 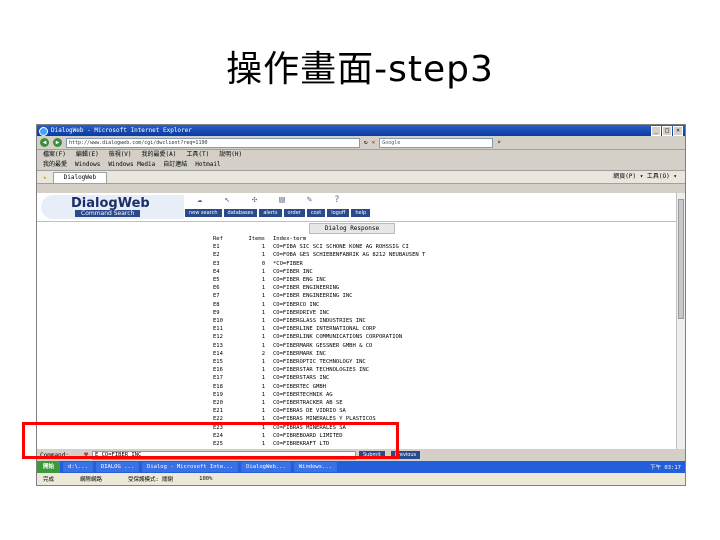 I want to click on vertical-scrollbar, so click(x=680, y=321).